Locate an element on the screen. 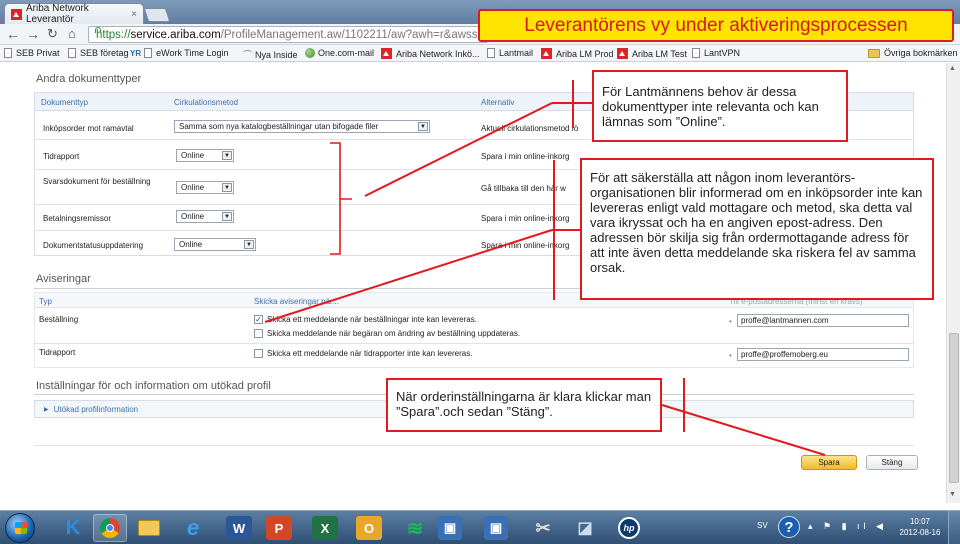 This screenshot has height=544, width=960. inside-logo-icon: ⌒ is located at coordinates (248, 55).